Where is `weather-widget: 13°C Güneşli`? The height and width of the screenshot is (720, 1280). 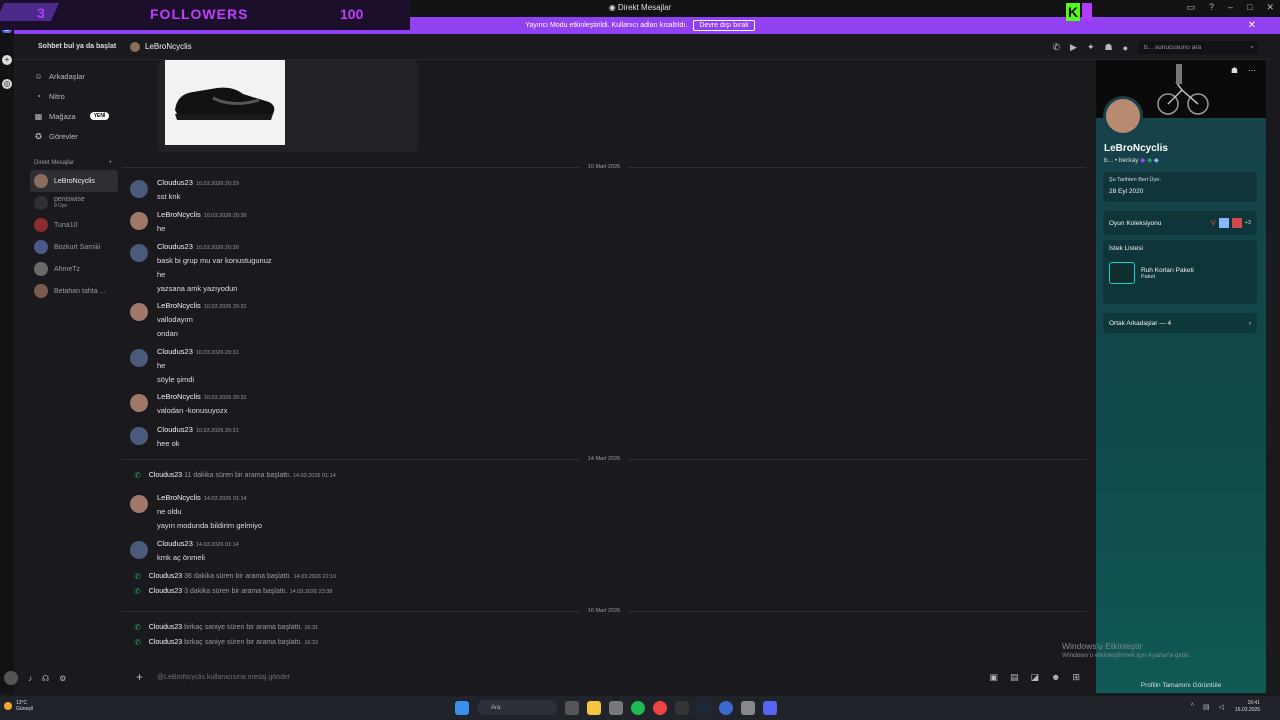
weather-widget: 13°C Güneşli is located at coordinates (18, 706).